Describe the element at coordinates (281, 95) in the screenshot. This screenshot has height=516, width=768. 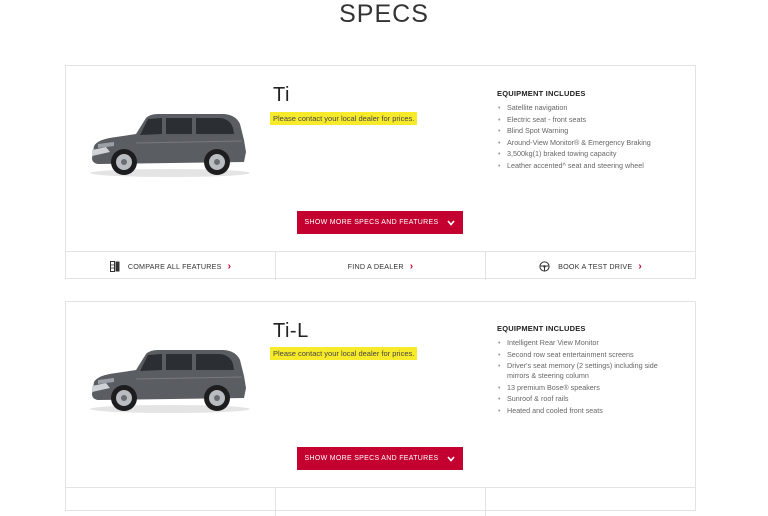
I see `trim-name: Ti` at that location.